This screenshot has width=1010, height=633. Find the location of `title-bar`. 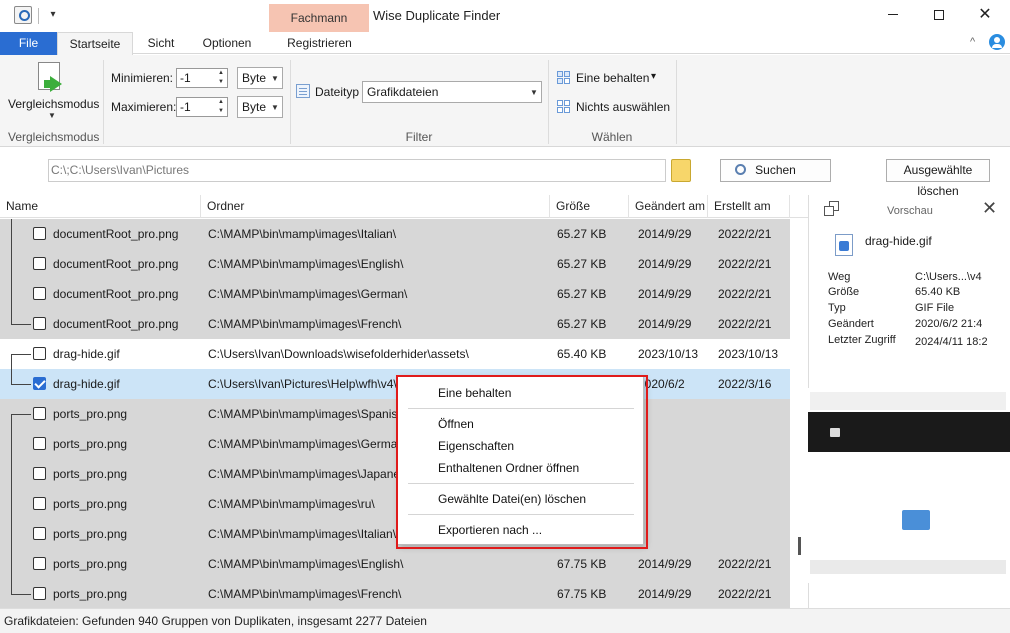

title-bar is located at coordinates (505, 16).